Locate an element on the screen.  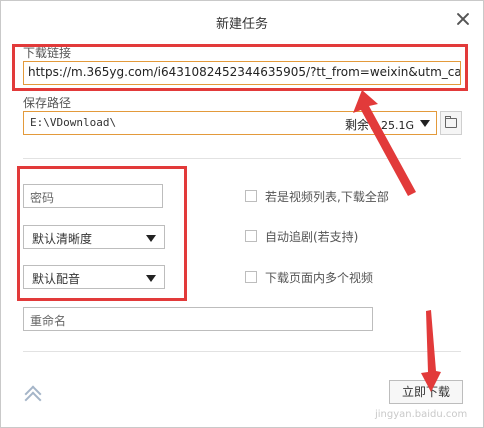
folder-icon is located at coordinates (451, 123).